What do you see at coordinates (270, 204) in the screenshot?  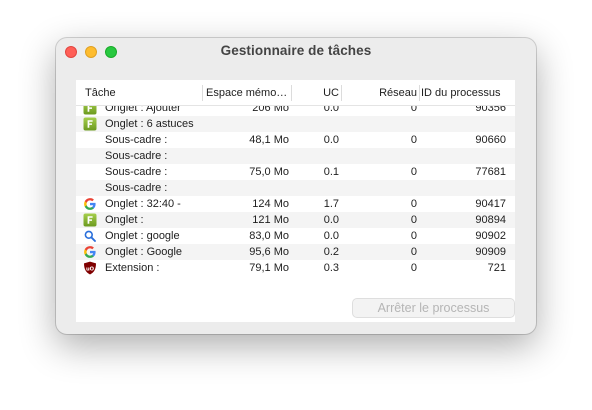 I see `memory-value: 124 Mo` at bounding box center [270, 204].